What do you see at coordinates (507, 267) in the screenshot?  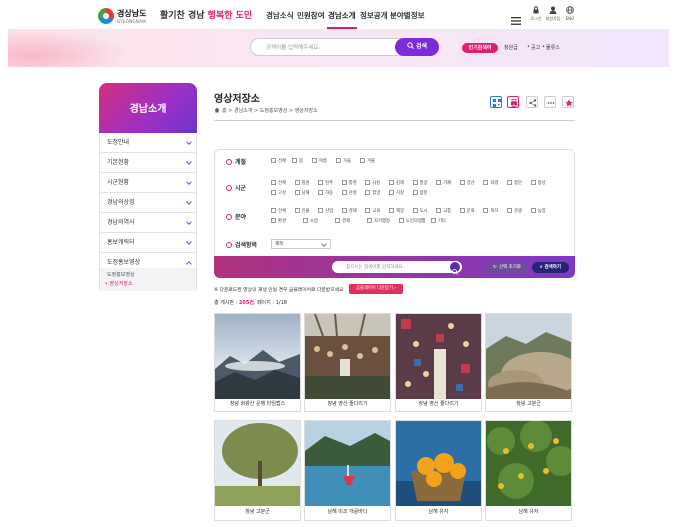 I see `reset-button: ↻ 선택 초기화` at bounding box center [507, 267].